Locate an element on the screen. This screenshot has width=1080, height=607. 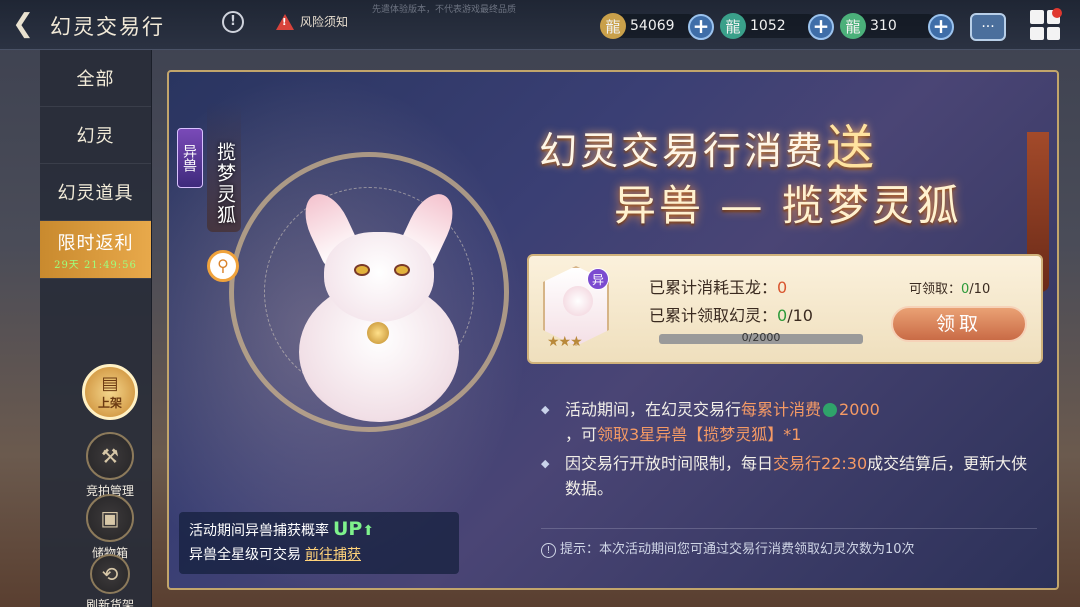
jade-dragon-icon: 龍 is located at coordinates (733, 26).